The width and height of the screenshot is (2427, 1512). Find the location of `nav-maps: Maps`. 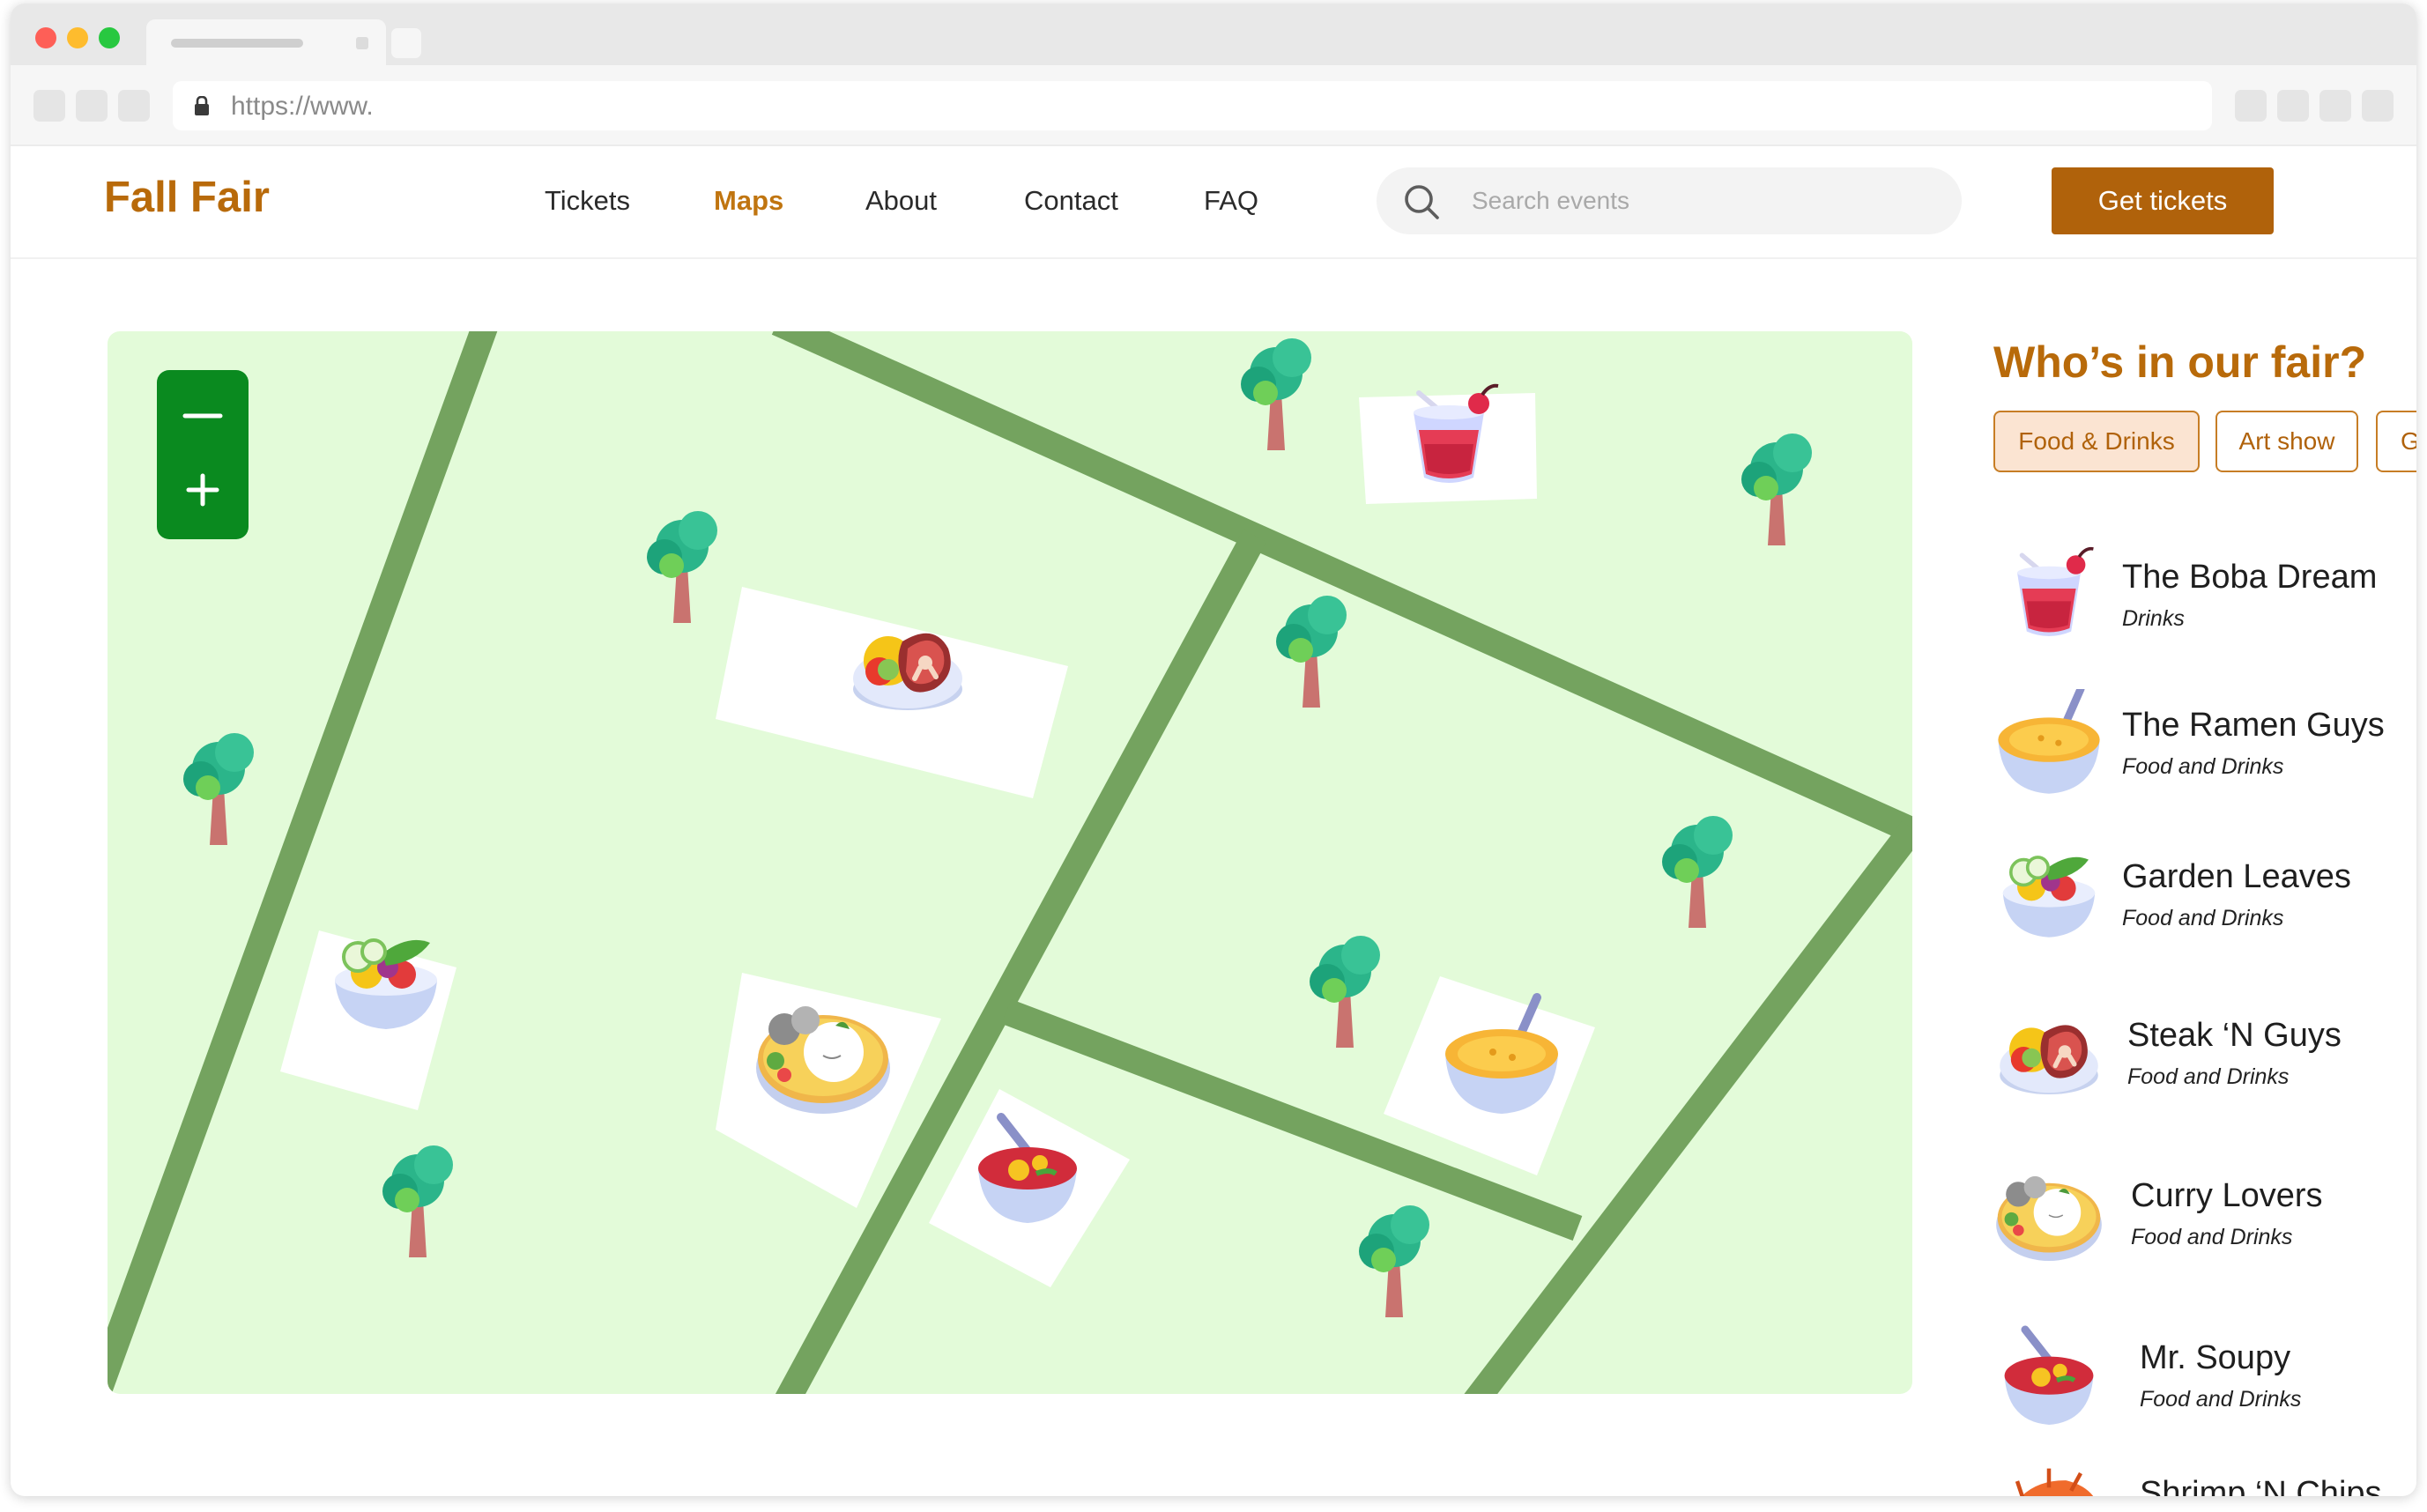

nav-maps: Maps is located at coordinates (748, 201).